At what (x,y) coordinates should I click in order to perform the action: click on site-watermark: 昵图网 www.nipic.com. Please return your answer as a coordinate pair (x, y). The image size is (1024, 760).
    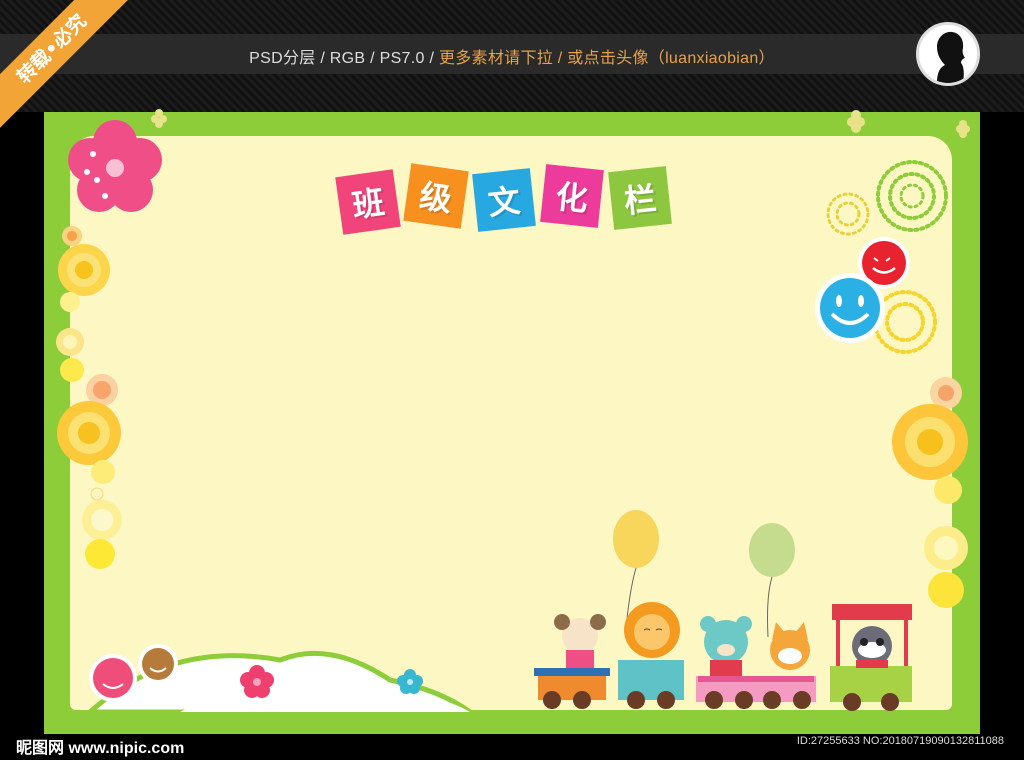
    Looking at the image, I should click on (100, 746).